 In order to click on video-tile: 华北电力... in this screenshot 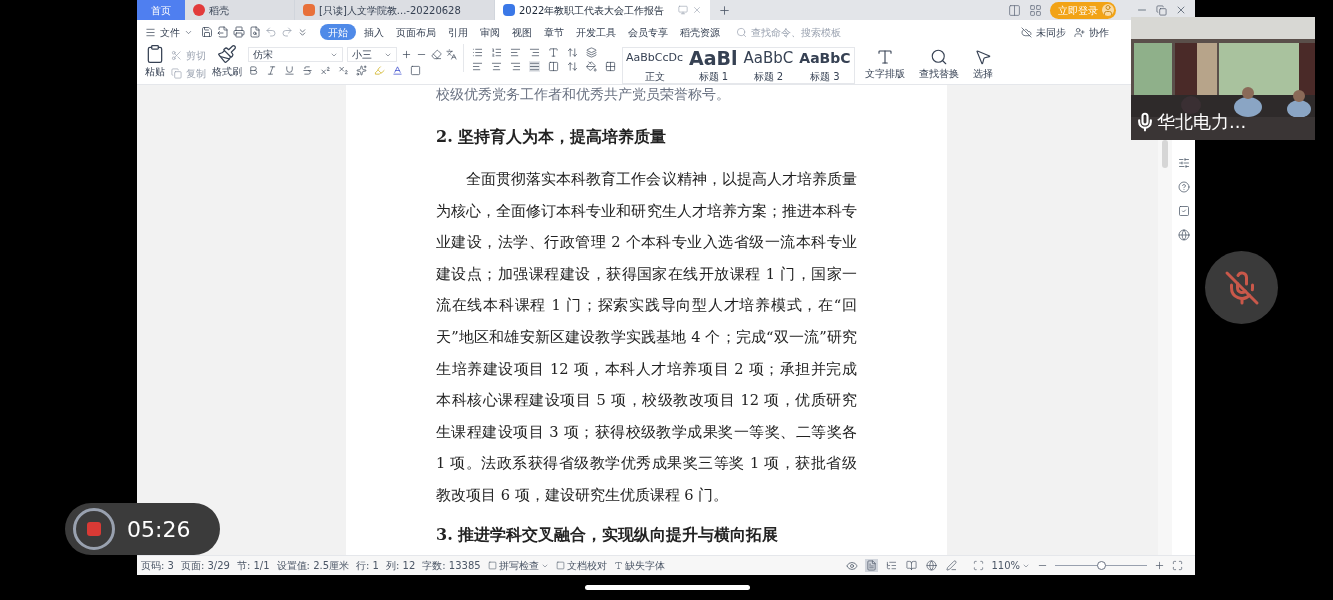, I will do `click(1223, 78)`.